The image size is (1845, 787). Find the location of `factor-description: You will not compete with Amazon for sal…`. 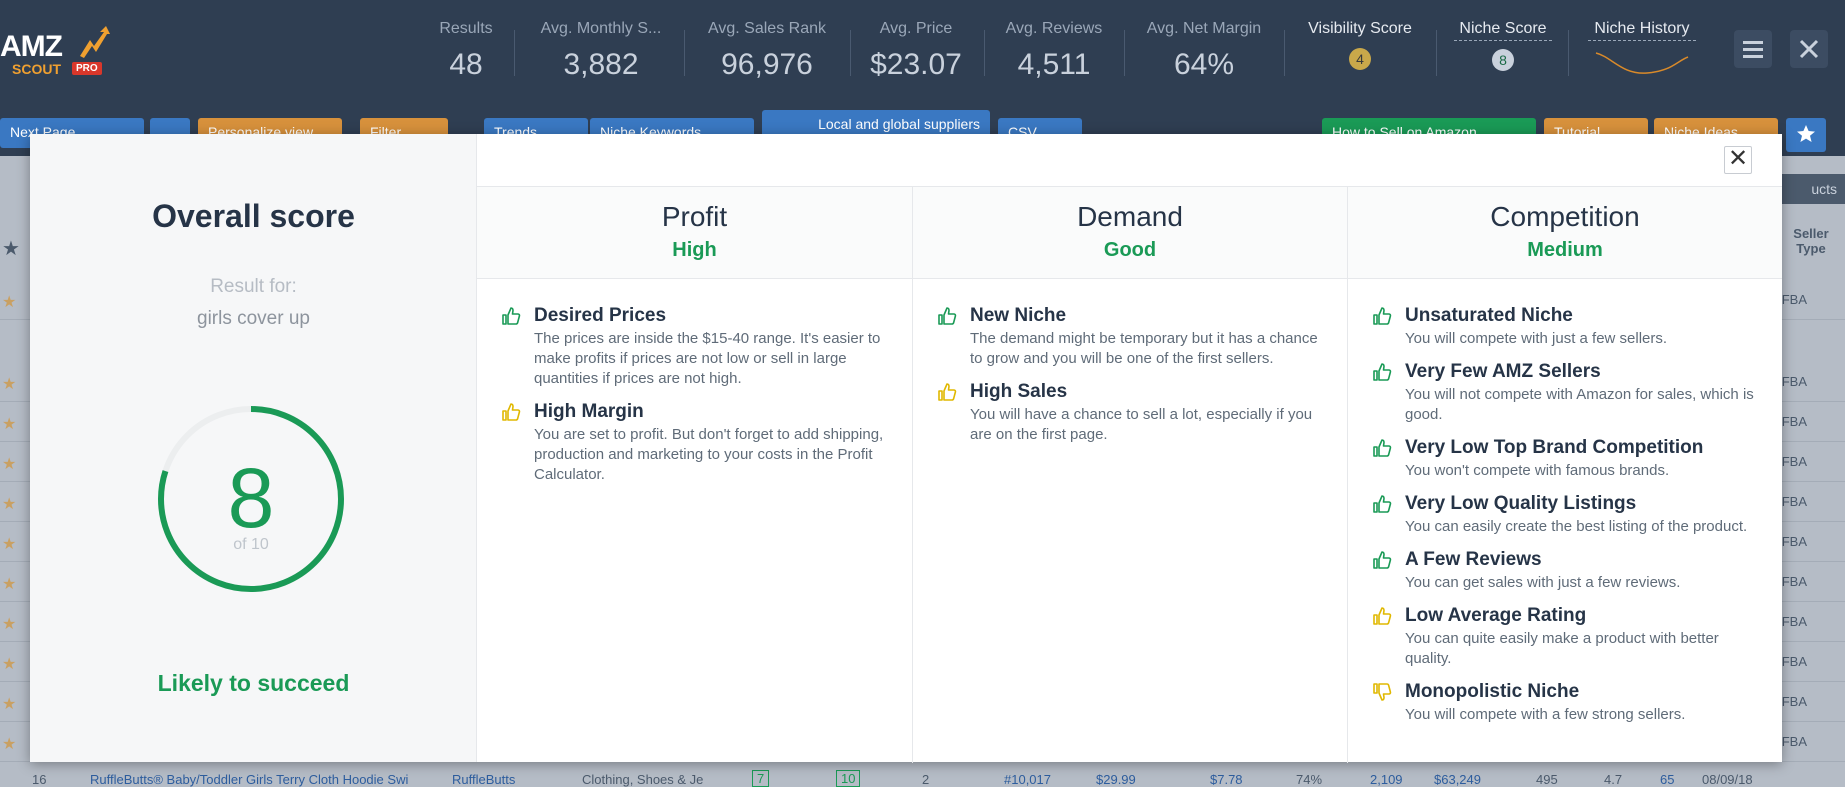

factor-description: You will not compete with Amazon for sal… is located at coordinates (1579, 404).